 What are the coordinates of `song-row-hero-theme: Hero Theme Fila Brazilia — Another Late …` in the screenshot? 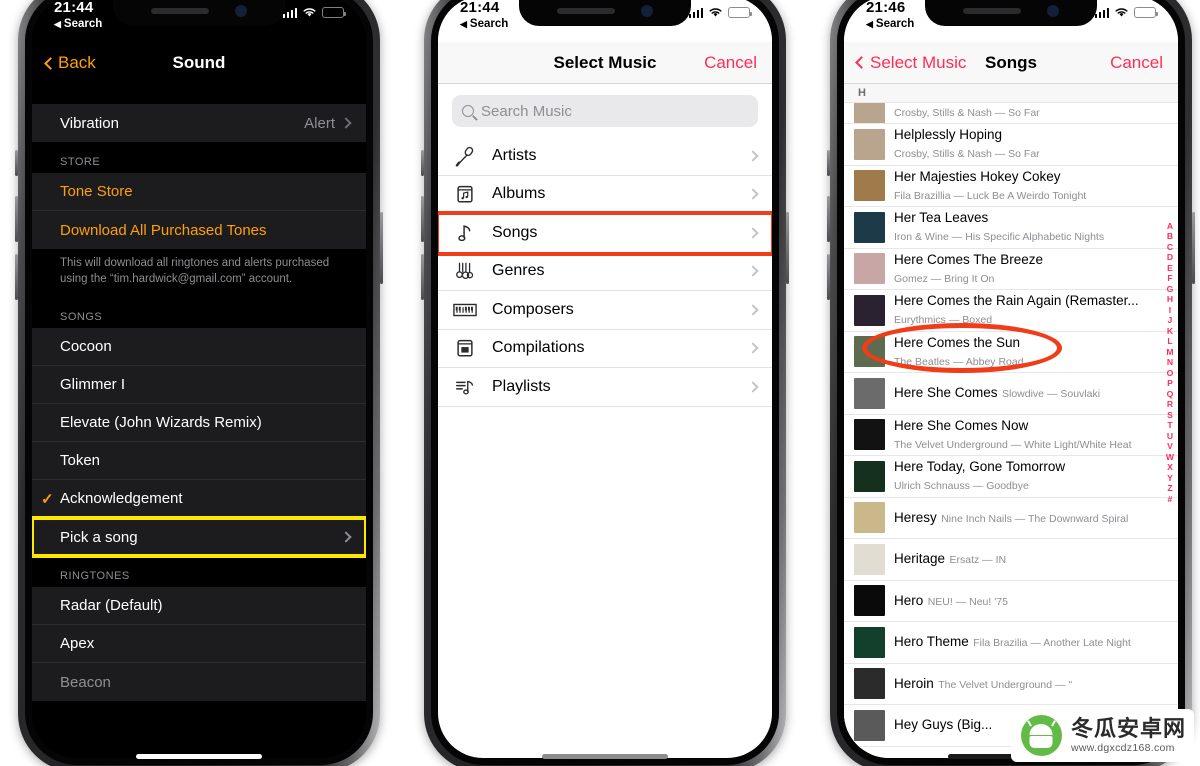 It's located at (1011, 643).